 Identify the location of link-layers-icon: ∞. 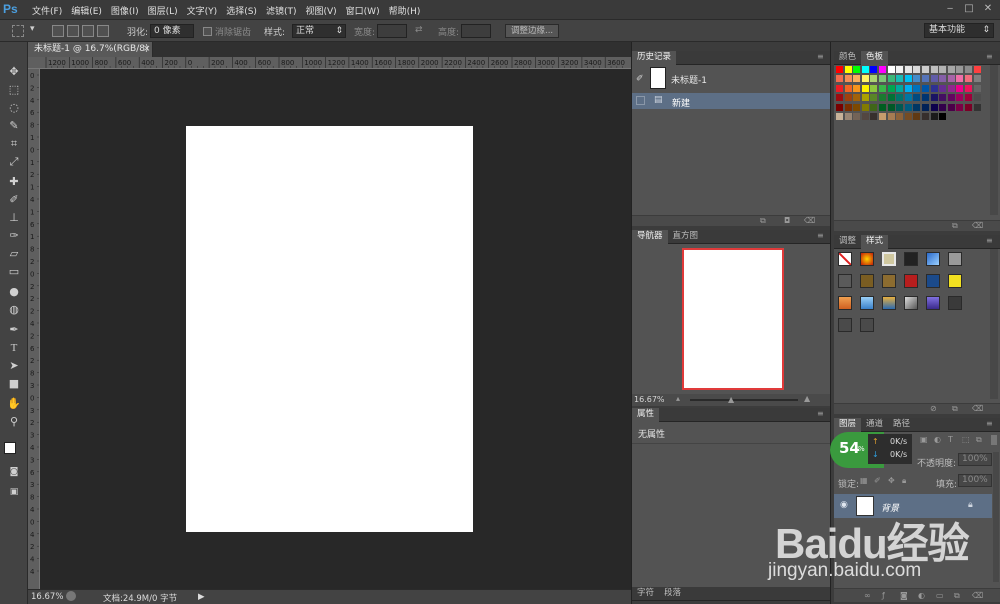
(867, 595).